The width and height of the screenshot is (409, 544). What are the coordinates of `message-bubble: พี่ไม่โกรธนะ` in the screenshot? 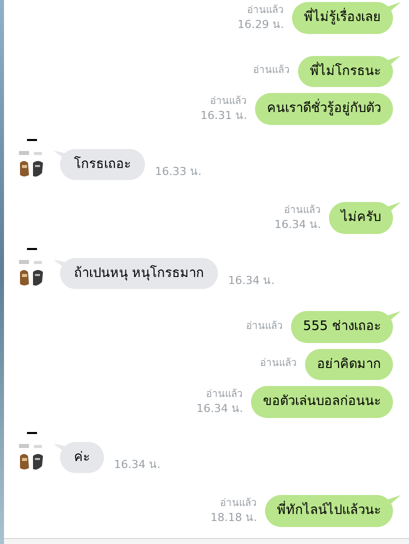 It's located at (345, 71).